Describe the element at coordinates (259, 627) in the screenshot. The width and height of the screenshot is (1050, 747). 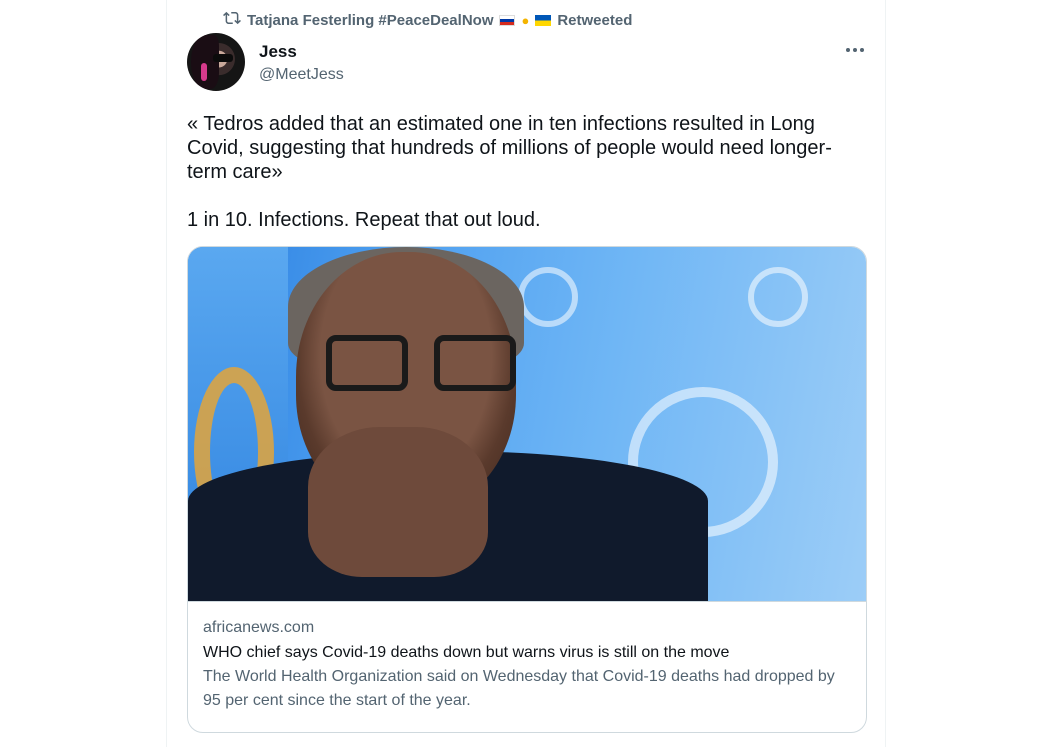
I see `card-domain: africanews.com` at that location.